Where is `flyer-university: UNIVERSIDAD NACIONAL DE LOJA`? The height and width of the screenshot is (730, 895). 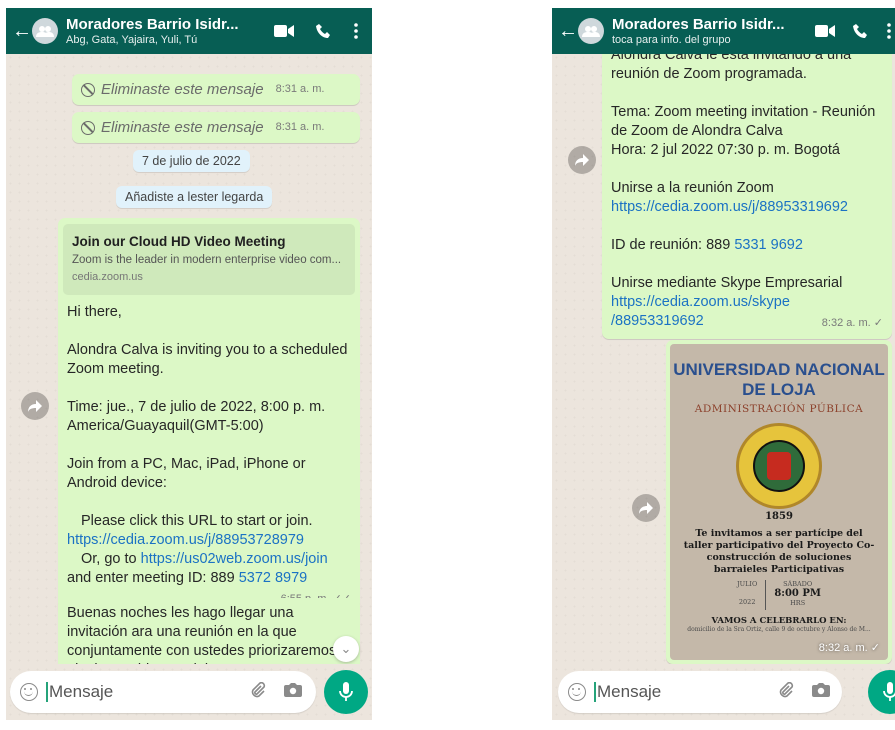 flyer-university: UNIVERSIDAD NACIONAL DE LOJA is located at coordinates (779, 379).